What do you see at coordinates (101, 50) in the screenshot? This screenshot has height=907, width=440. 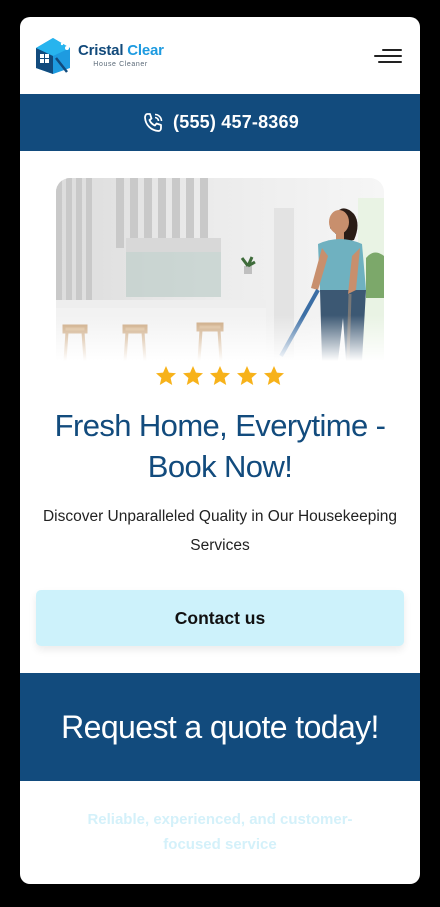 I see `brand-name-part1: Cristal` at bounding box center [101, 50].